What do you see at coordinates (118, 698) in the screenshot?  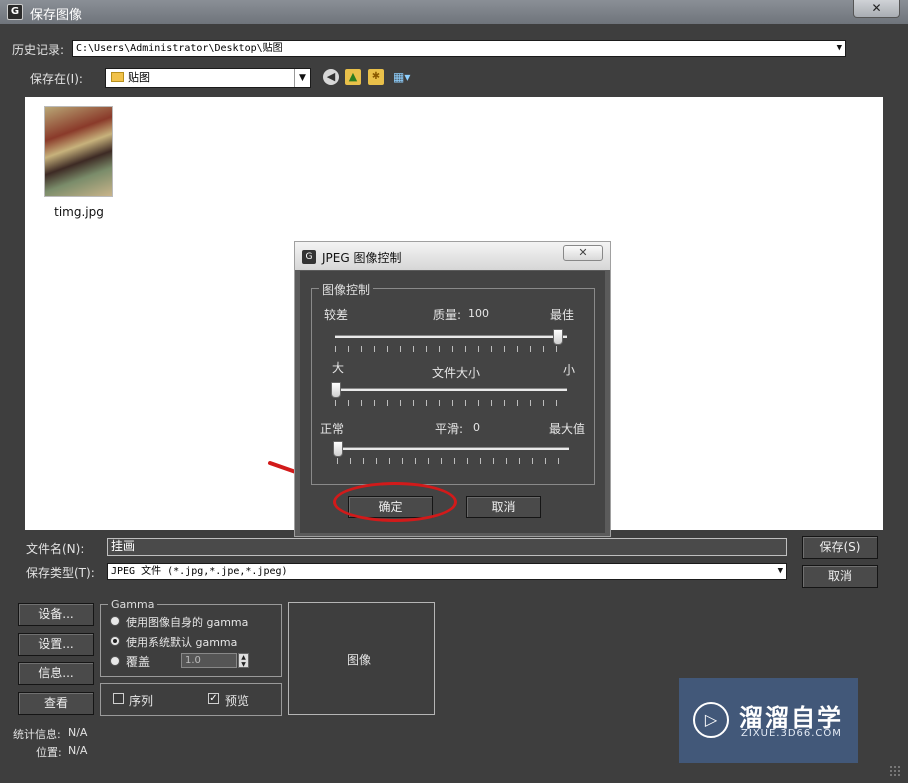 I see `sequence-checkbox` at bounding box center [118, 698].